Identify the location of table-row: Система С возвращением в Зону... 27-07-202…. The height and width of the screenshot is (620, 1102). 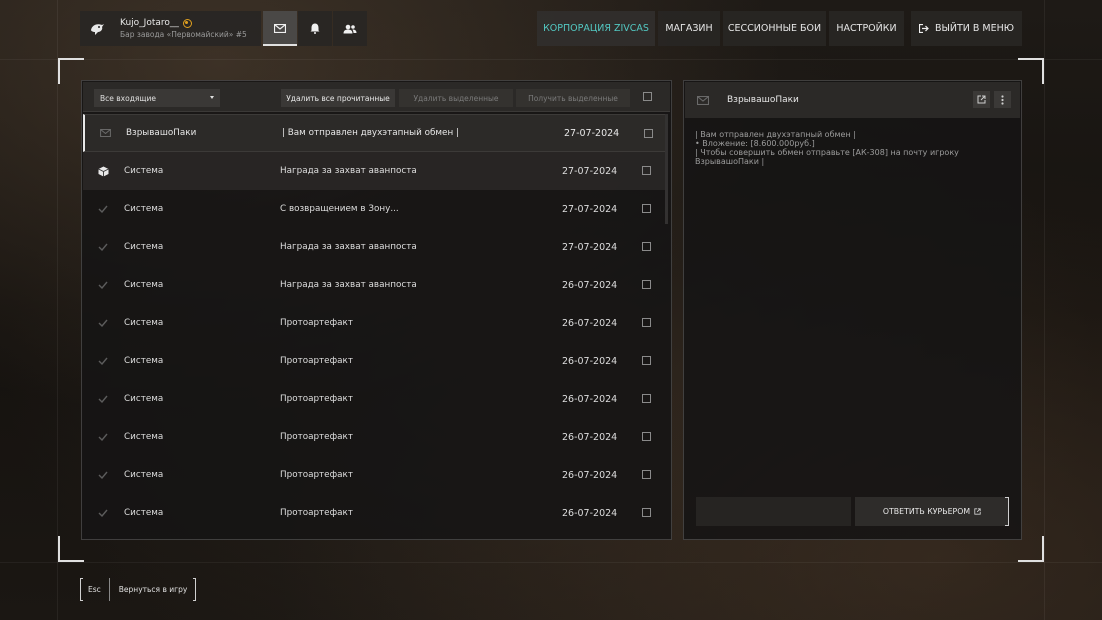
(374, 209).